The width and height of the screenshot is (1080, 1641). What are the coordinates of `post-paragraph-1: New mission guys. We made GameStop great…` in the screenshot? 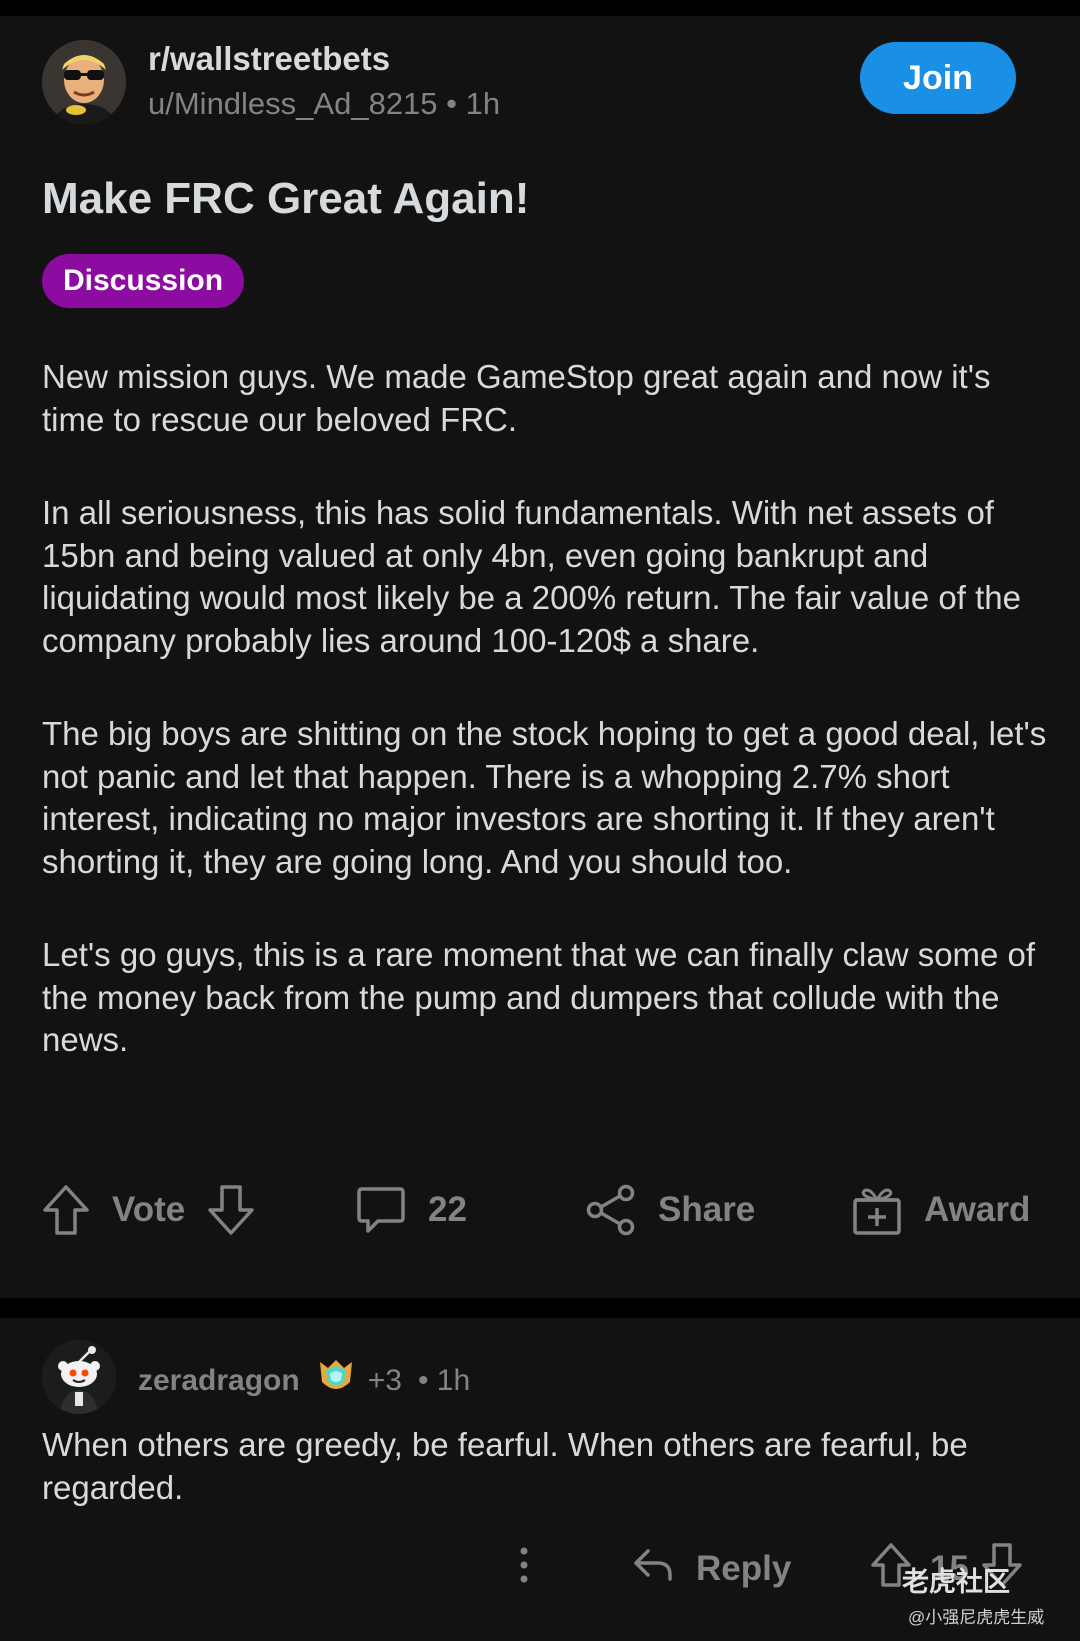 It's located at (516, 398).